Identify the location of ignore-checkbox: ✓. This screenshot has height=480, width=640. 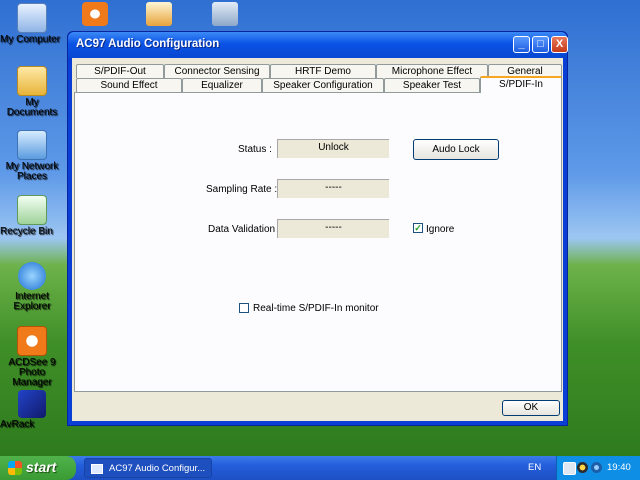
(418, 228).